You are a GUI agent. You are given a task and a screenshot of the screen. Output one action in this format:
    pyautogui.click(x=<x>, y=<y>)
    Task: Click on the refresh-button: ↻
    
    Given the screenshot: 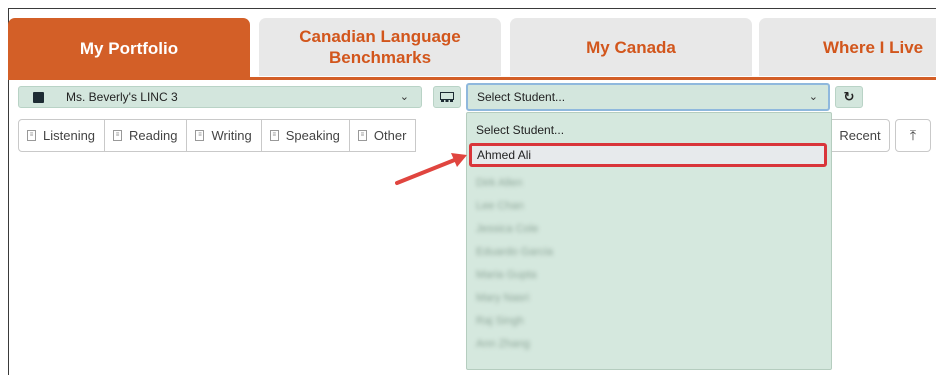 What is the action you would take?
    pyautogui.click(x=849, y=97)
    